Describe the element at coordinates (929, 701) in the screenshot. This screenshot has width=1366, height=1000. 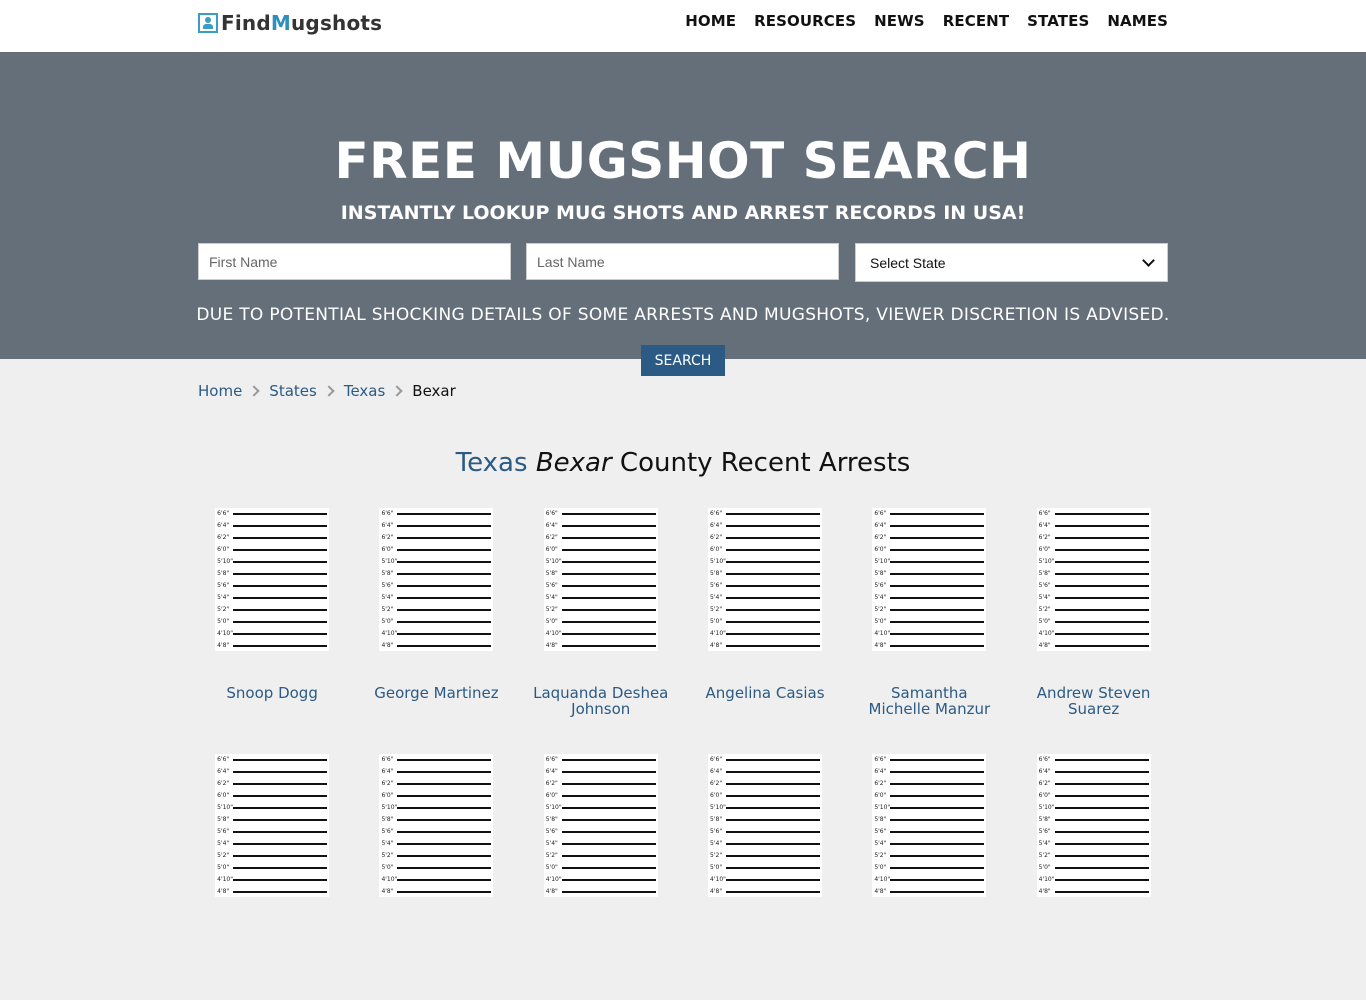
I see `arrest-name-link: Samantha Michelle Manzur` at that location.